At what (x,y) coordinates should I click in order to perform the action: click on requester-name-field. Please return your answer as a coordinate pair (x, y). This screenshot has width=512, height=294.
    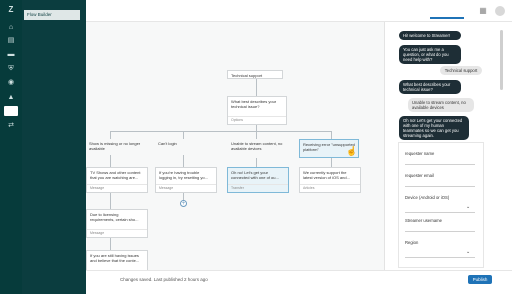
    Looking at the image, I should click on (440, 164).